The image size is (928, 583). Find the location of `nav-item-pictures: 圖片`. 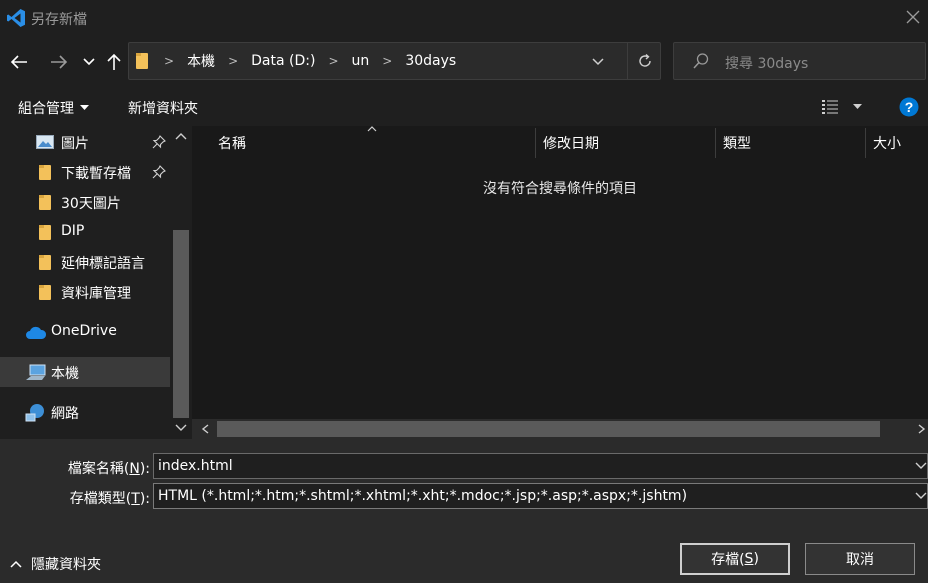

nav-item-pictures: 圖片 is located at coordinates (85, 142).